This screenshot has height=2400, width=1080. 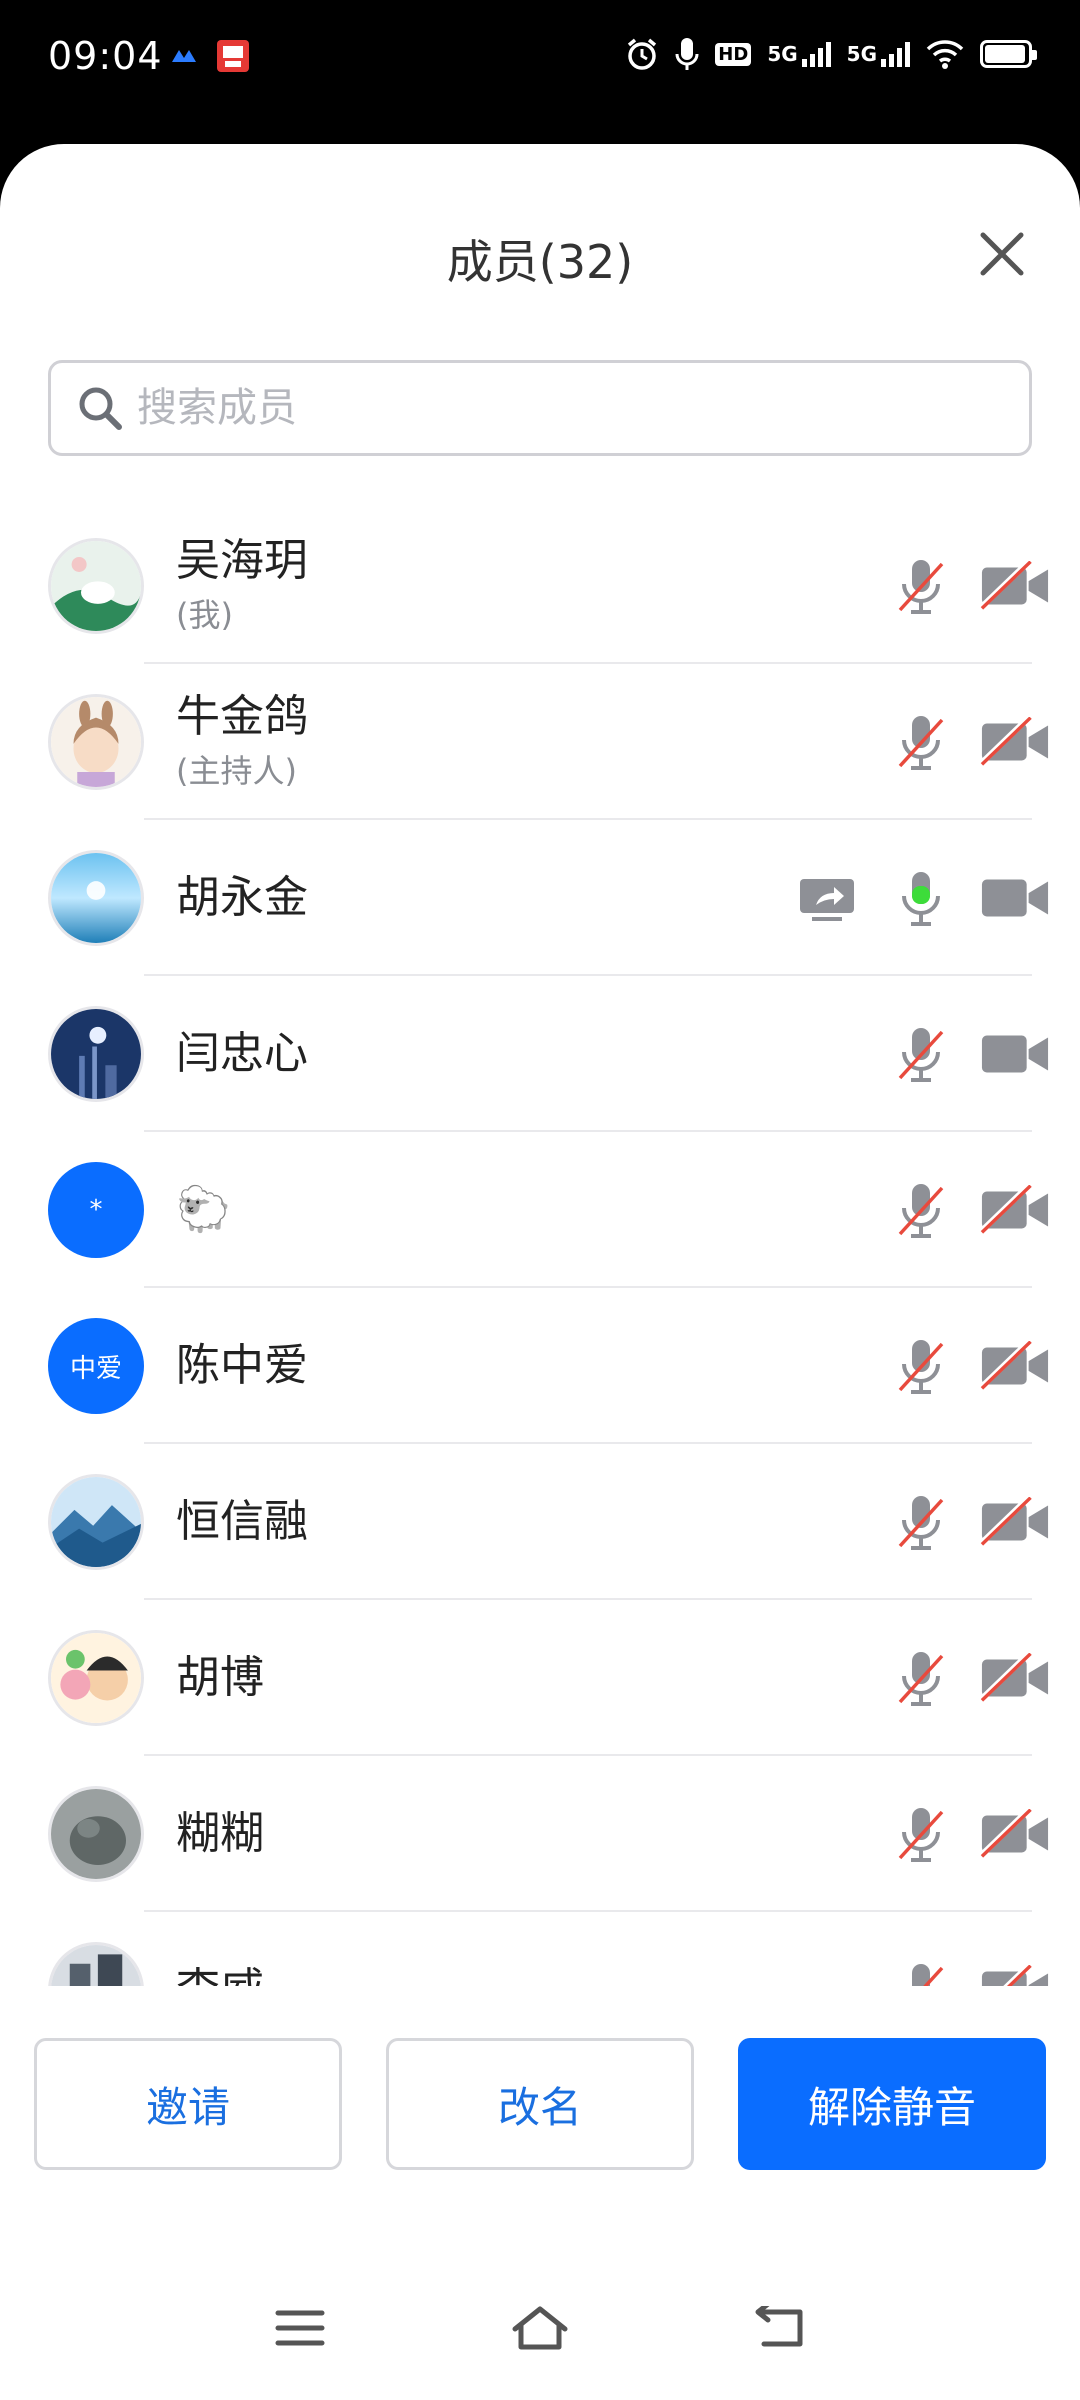 I want to click on rename-button: 改名, so click(x=540, y=2104).